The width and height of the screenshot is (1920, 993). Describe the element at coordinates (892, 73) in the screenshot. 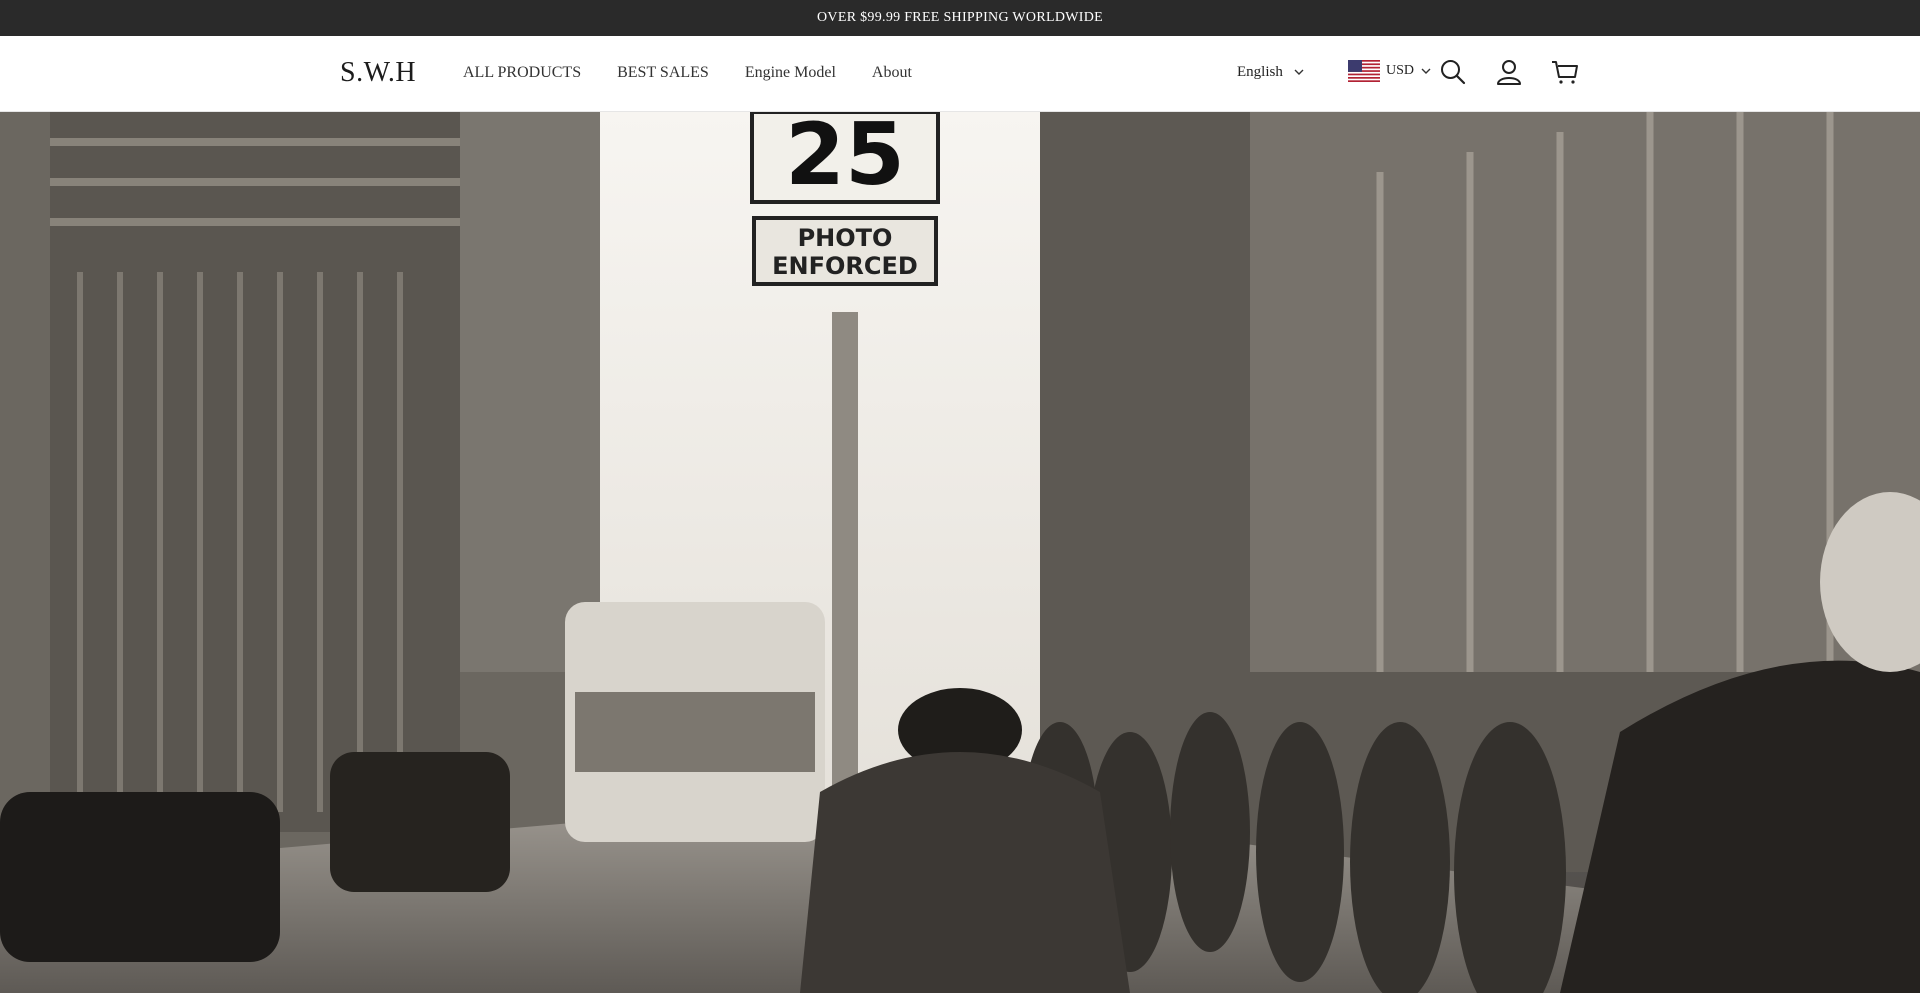

I see `nav-about: About` at that location.